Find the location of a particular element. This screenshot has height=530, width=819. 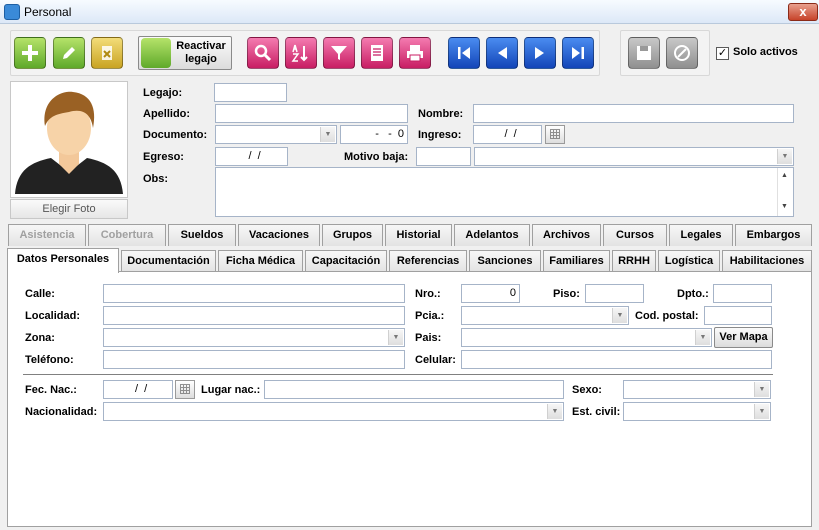

print-icon is located at coordinates (415, 53).